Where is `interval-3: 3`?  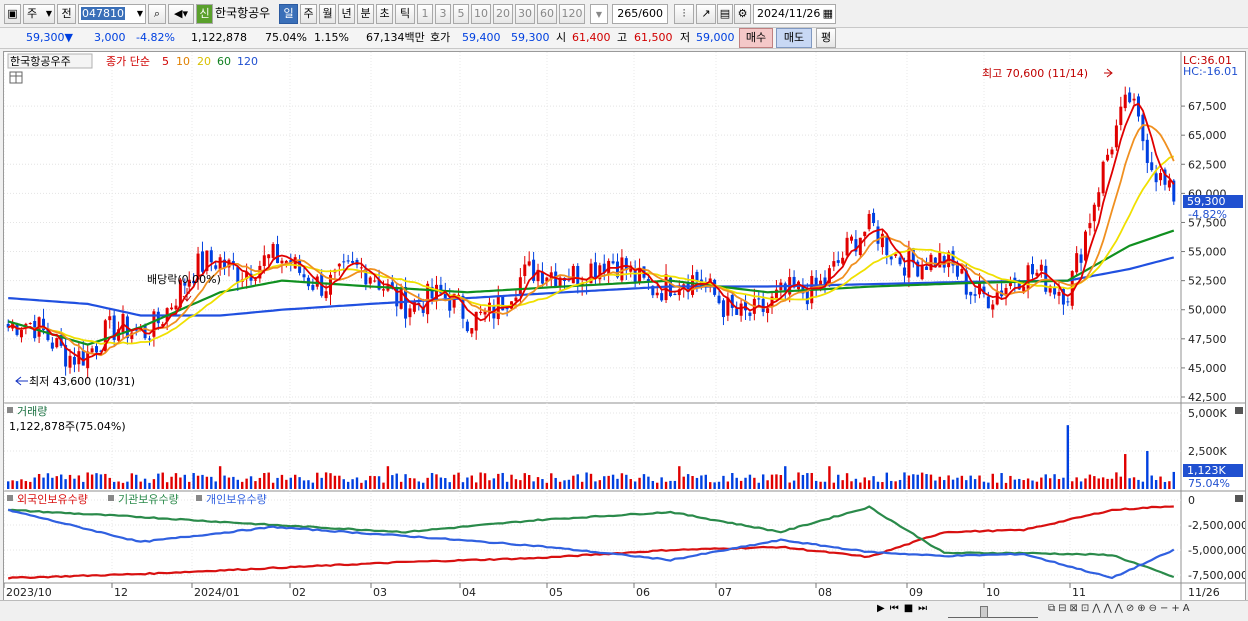
interval-3: 3 is located at coordinates (443, 14).